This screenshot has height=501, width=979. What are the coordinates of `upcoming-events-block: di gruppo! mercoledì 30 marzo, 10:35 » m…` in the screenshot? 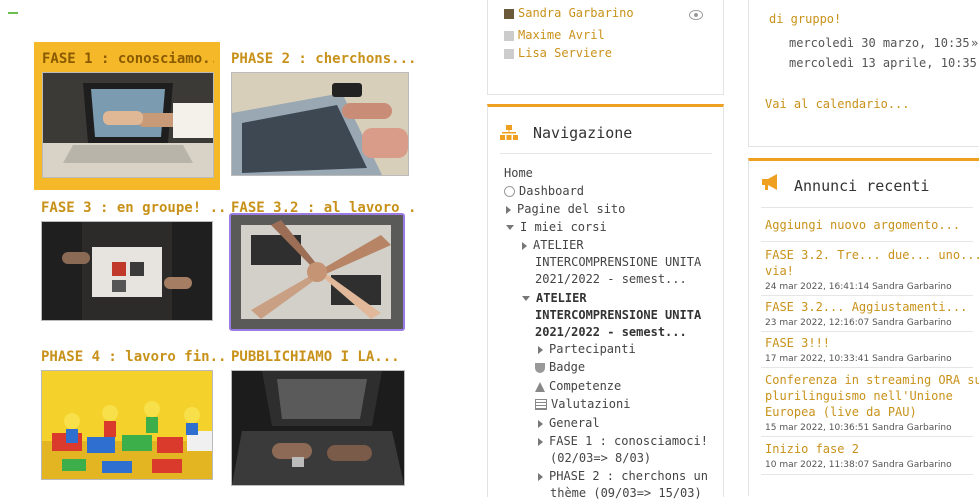 It's located at (863, 73).